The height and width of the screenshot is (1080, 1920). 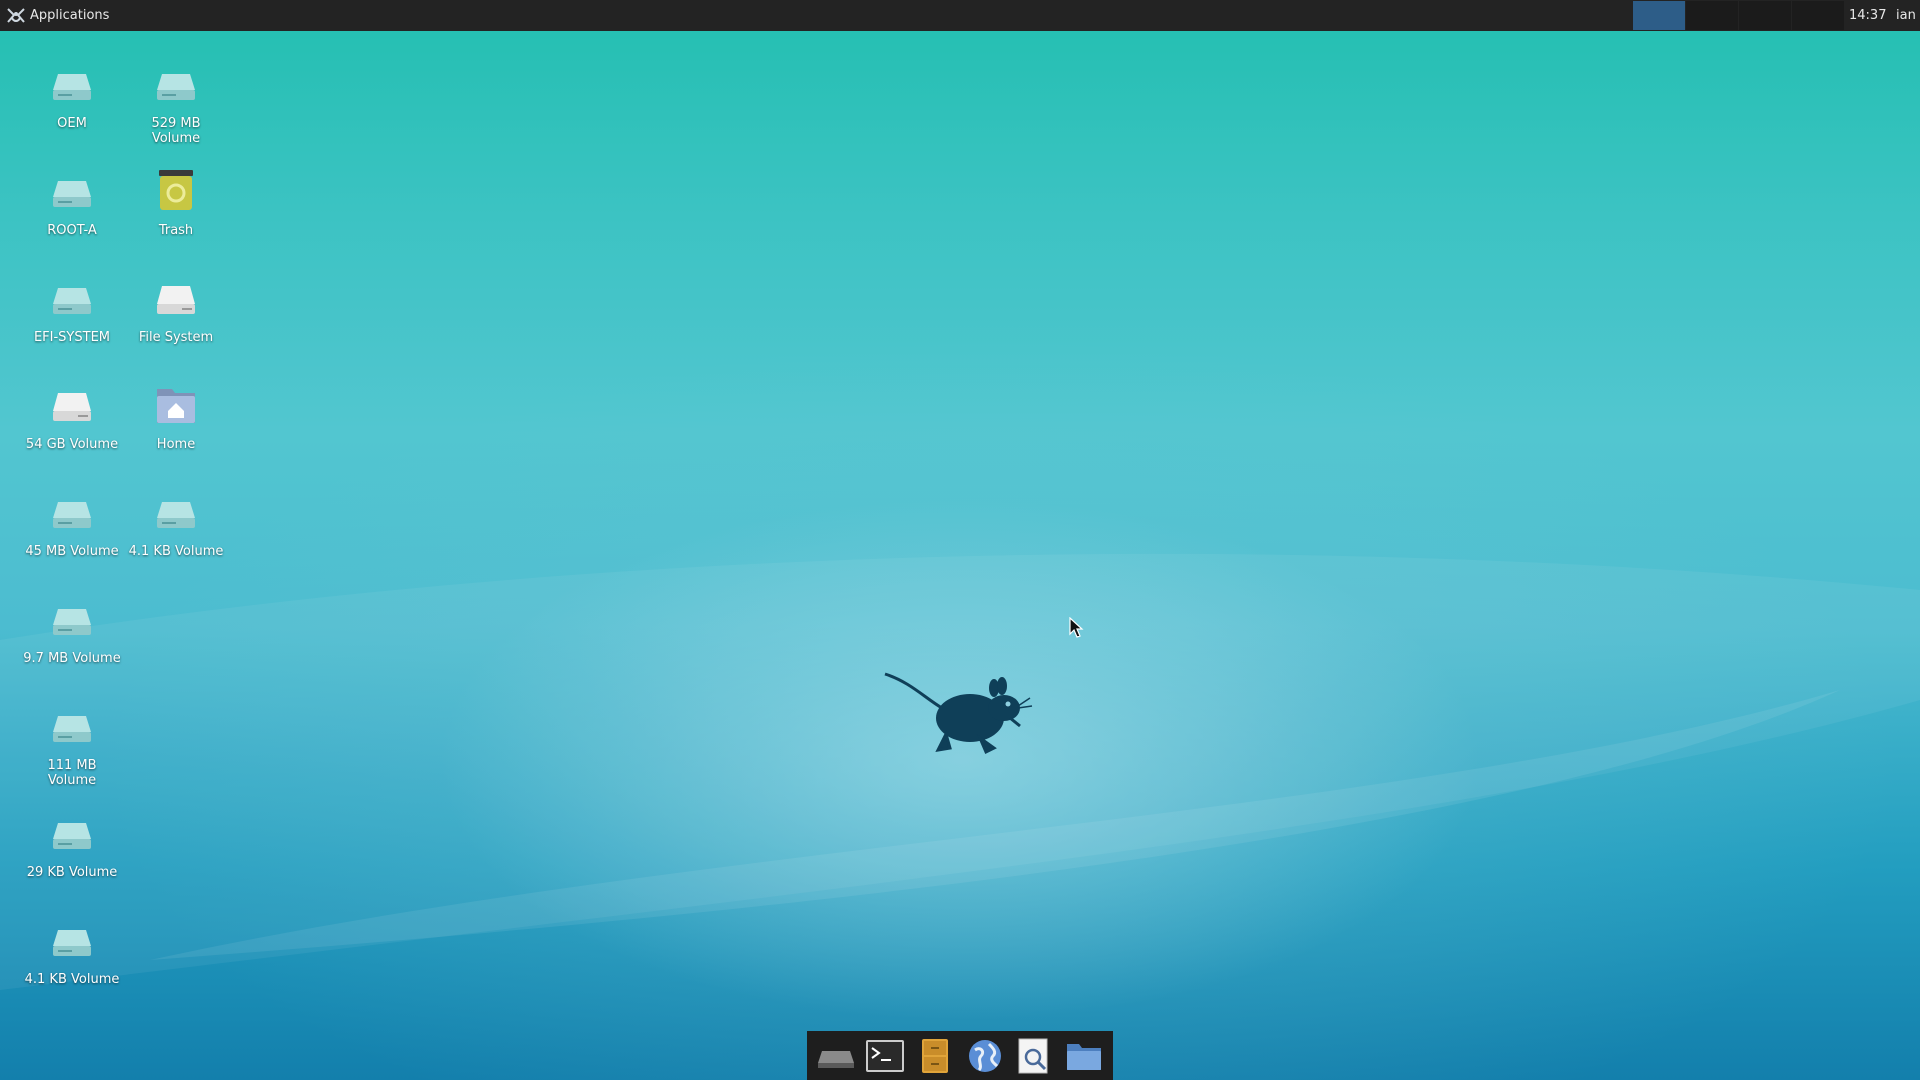 I want to click on desktop-icon-home: Home, so click(x=176, y=416).